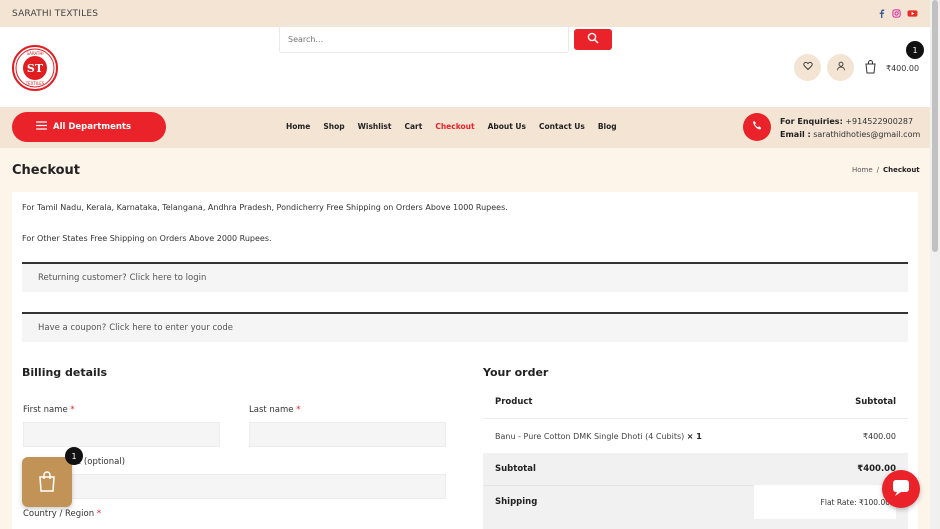  I want to click on email-label: Email :, so click(795, 134).